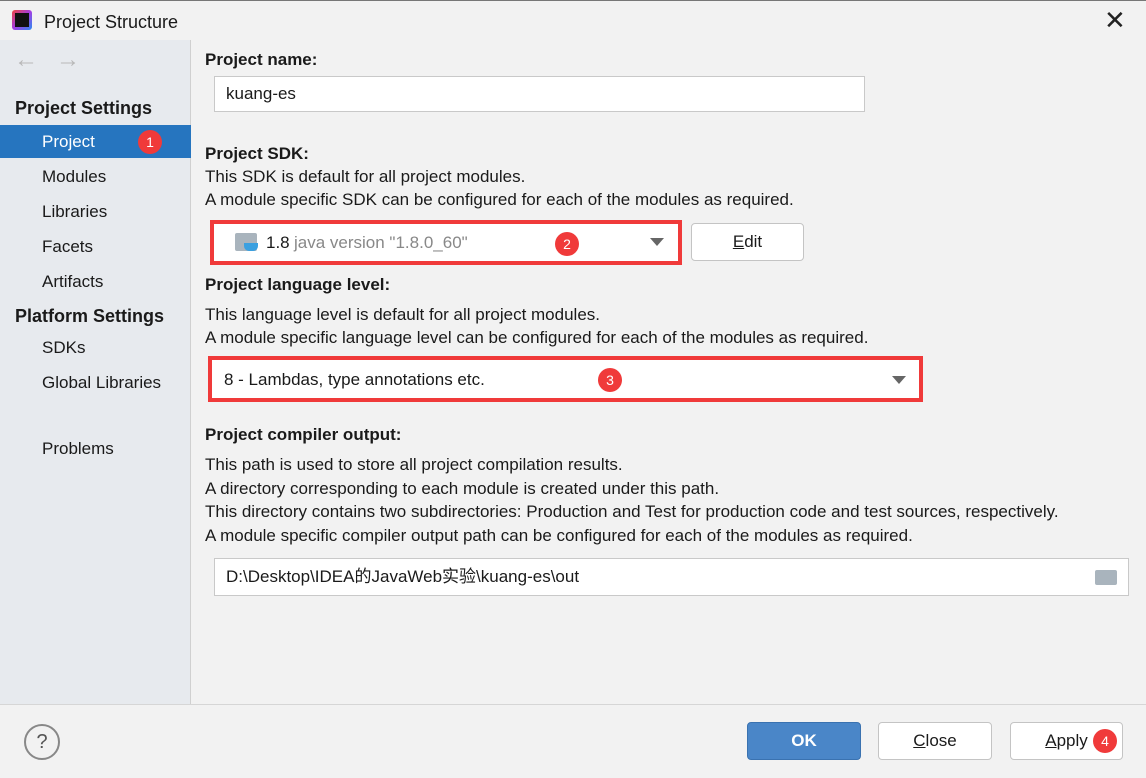 This screenshot has width=1146, height=778. I want to click on close-button: Close, so click(935, 741).